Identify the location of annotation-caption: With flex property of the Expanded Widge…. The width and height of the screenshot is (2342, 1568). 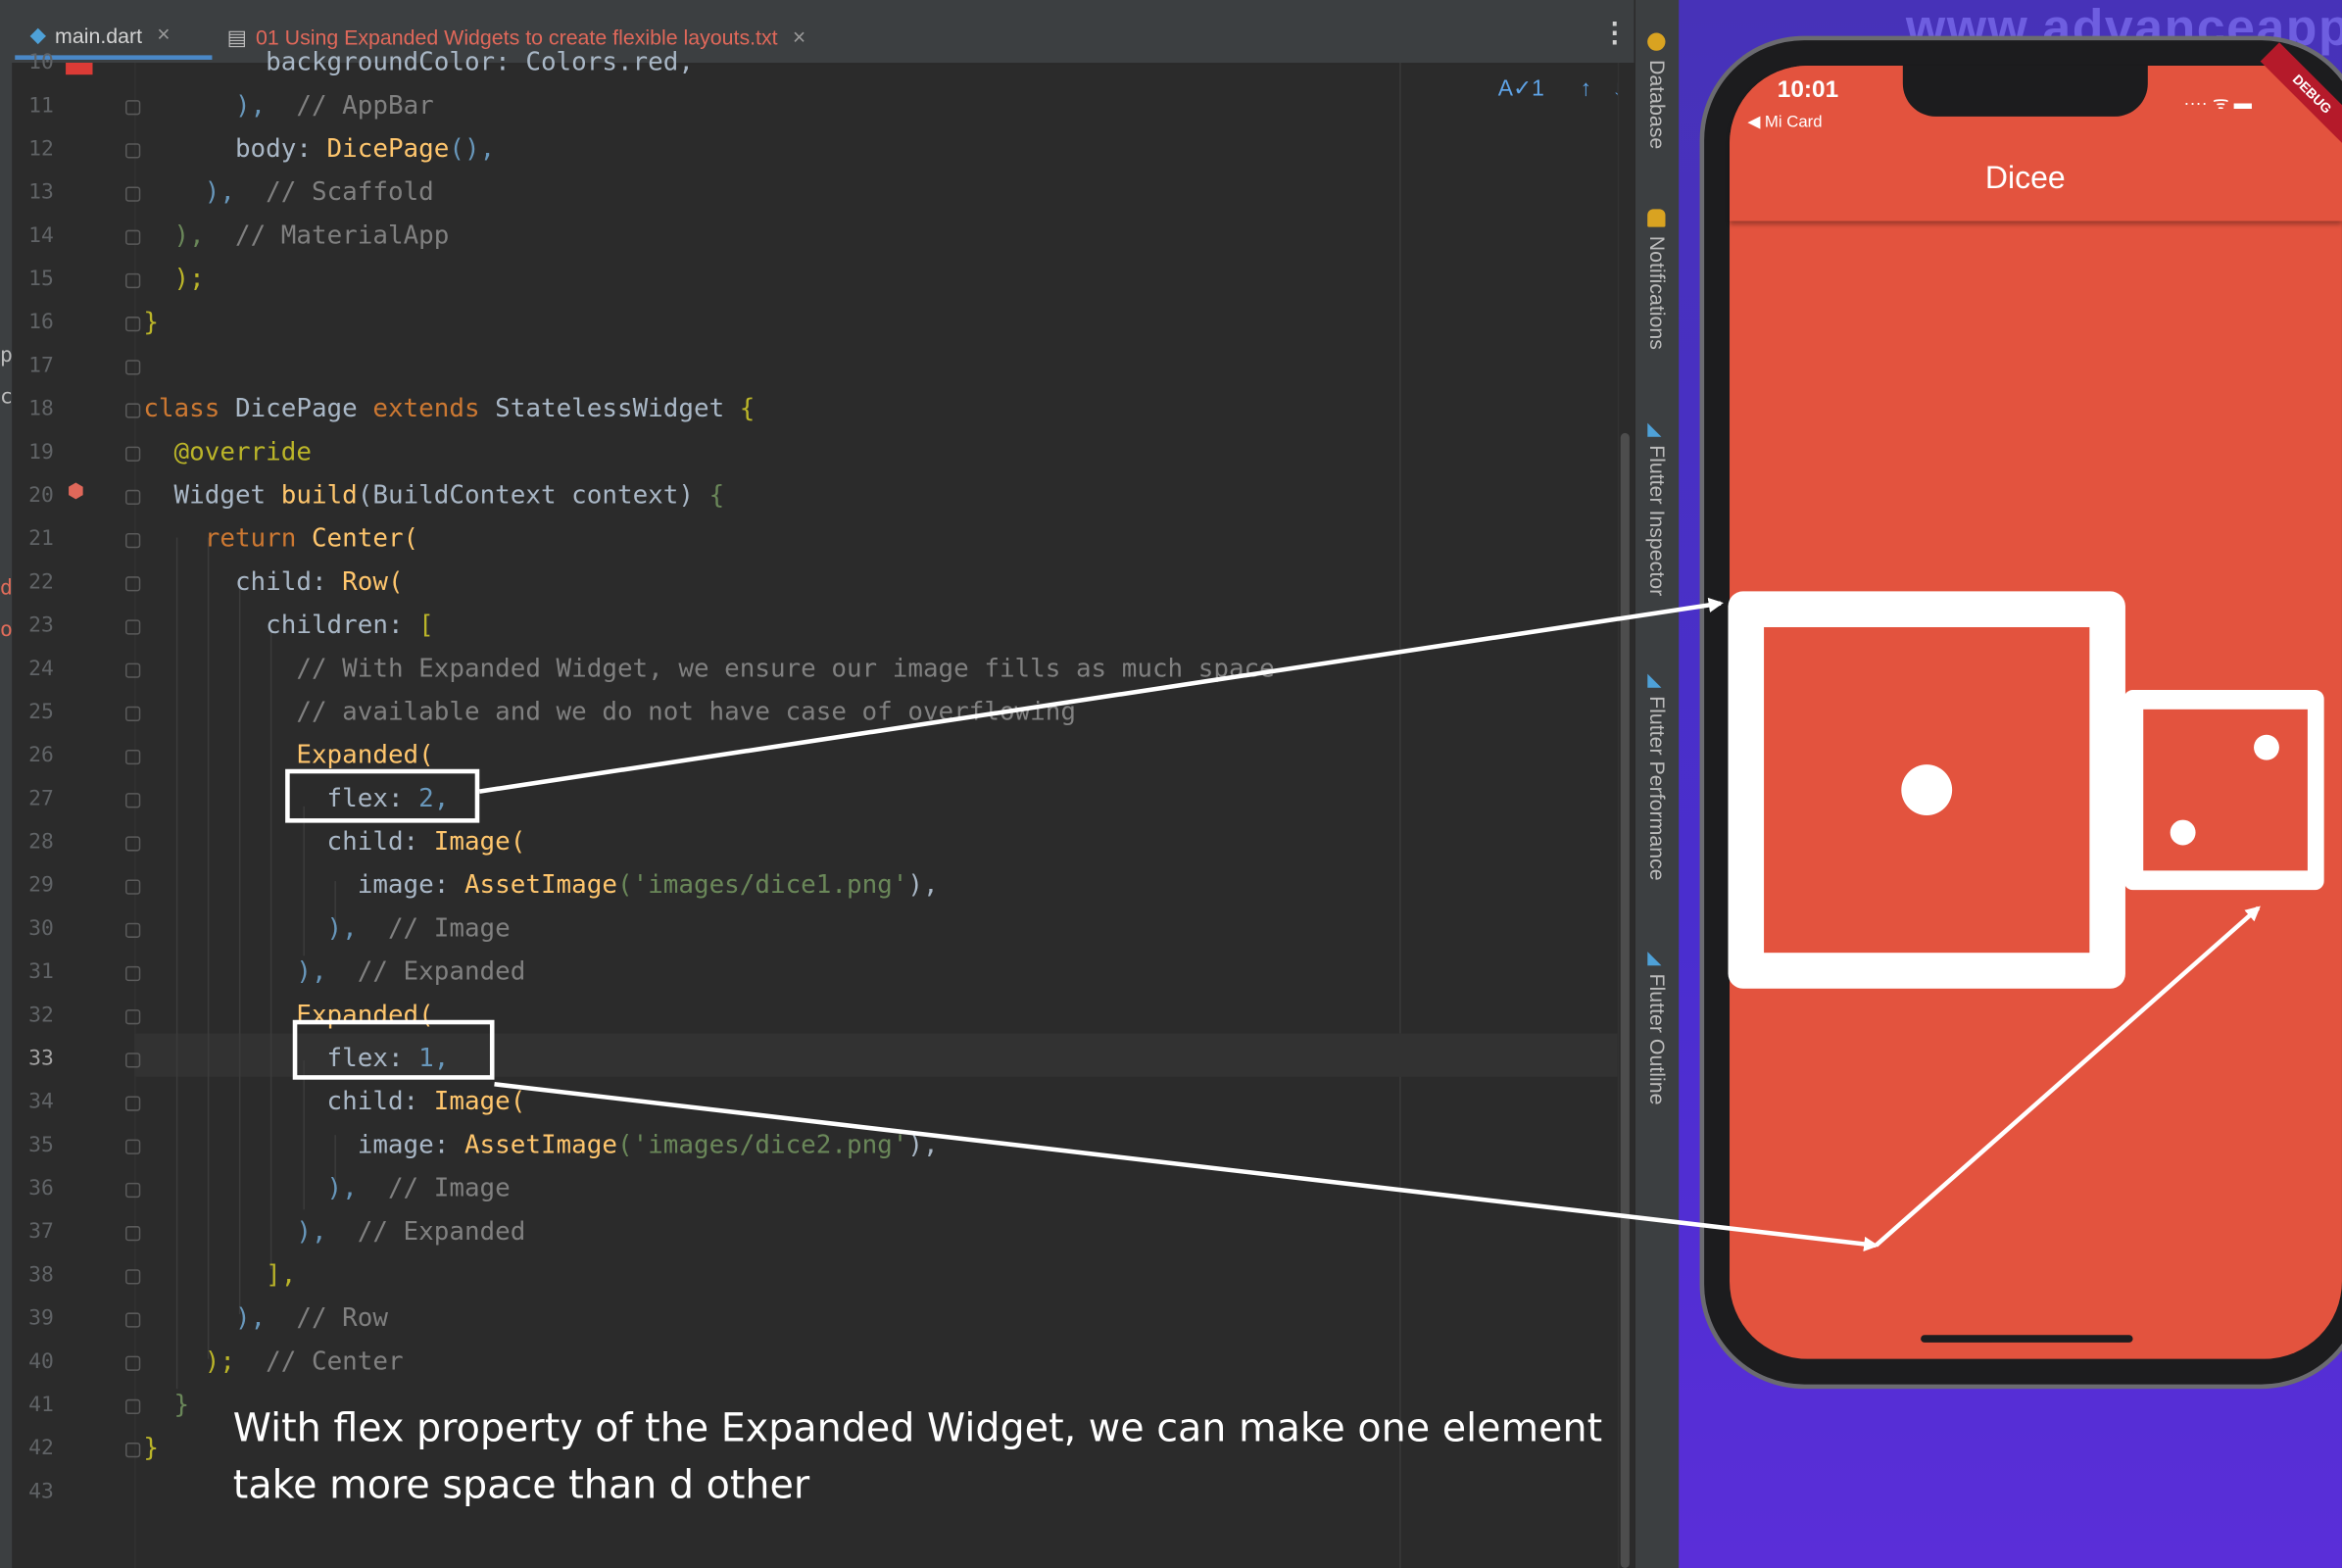
(917, 1457).